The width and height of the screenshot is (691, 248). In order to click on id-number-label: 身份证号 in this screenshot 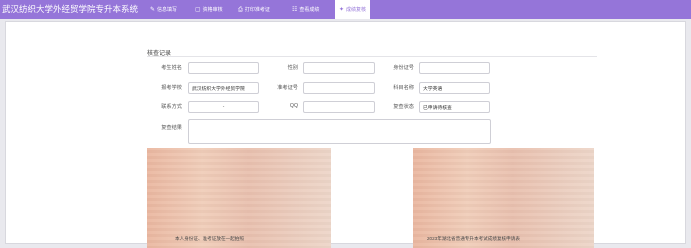, I will do `click(403, 68)`.